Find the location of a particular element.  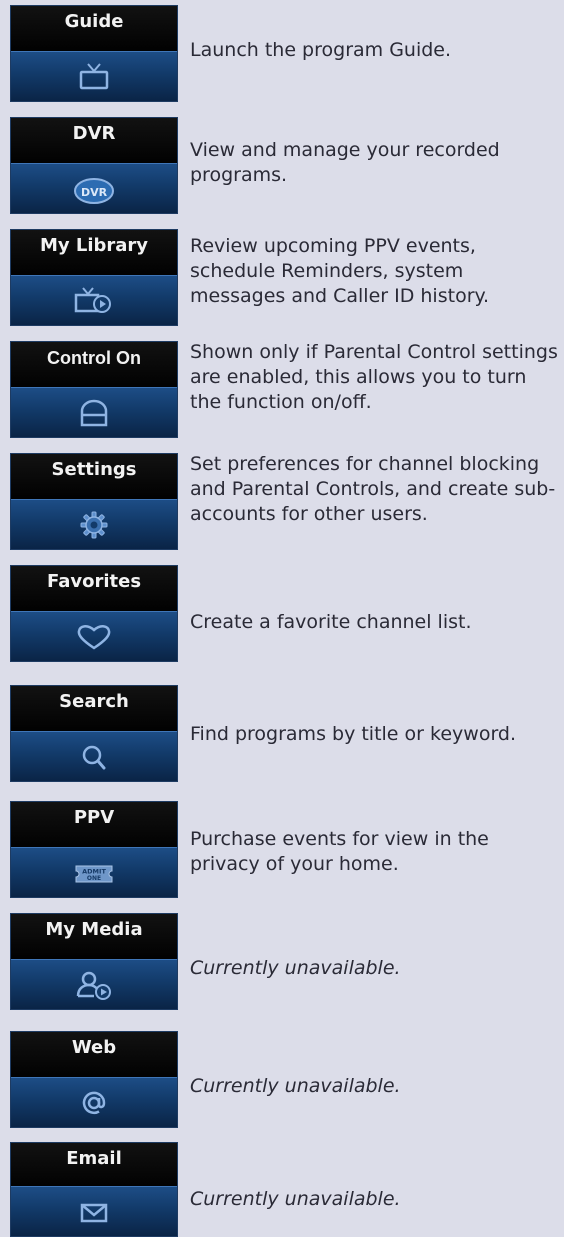

at-icon is located at coordinates (94, 1102).